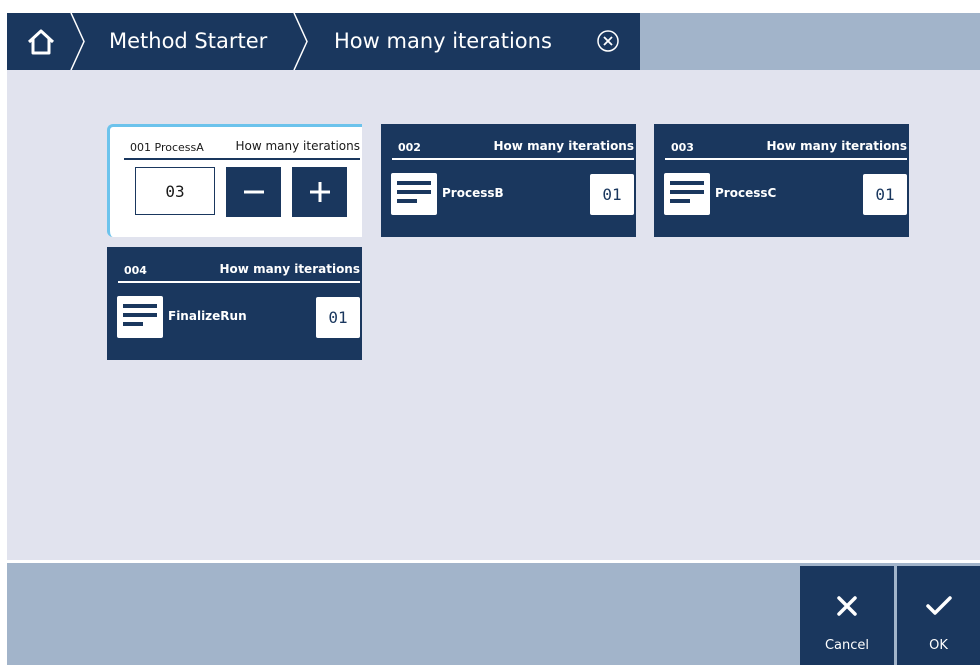 This screenshot has width=980, height=665. I want to click on card-header: 002 How many iterations, so click(513, 149).